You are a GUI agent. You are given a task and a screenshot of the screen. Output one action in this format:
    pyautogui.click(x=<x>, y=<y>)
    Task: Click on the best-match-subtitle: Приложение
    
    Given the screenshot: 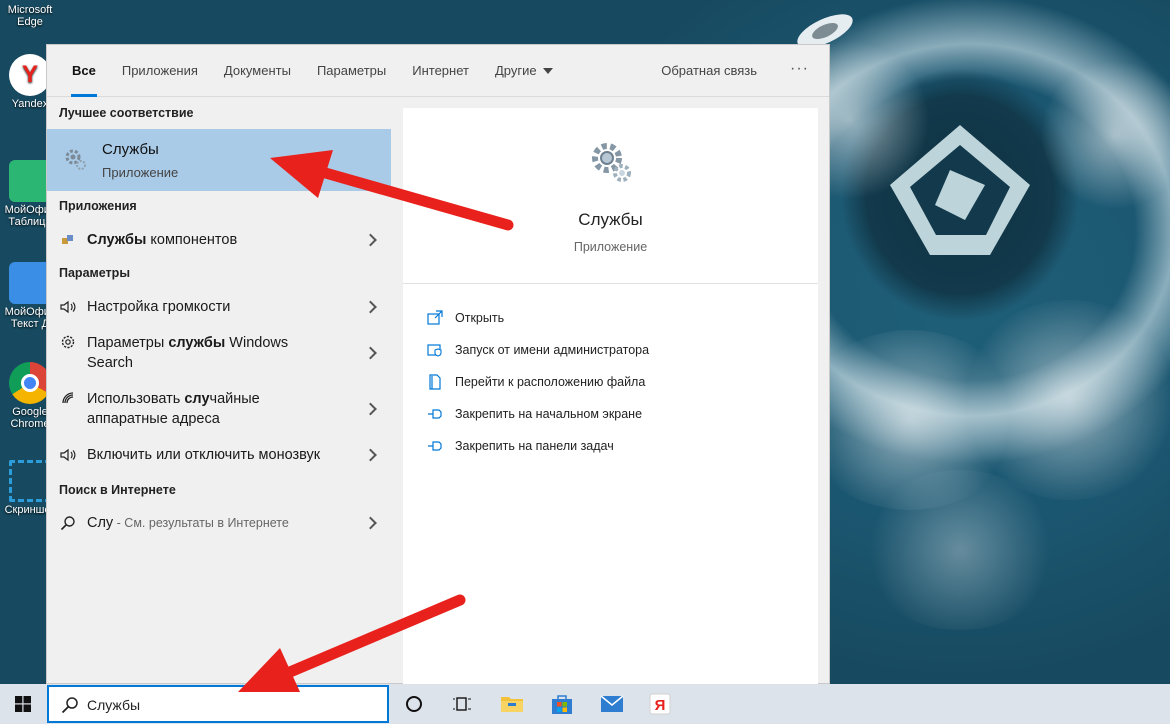 What is the action you would take?
    pyautogui.click(x=140, y=172)
    